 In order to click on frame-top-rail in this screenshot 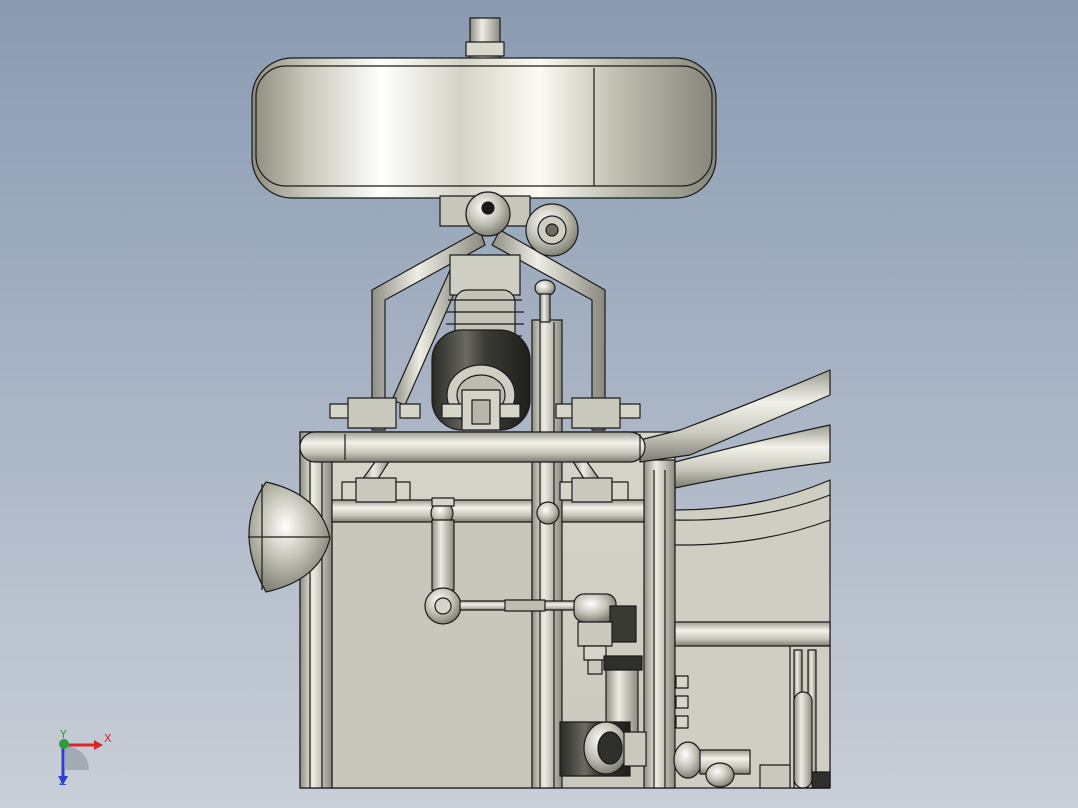, I will do `click(472, 447)`.